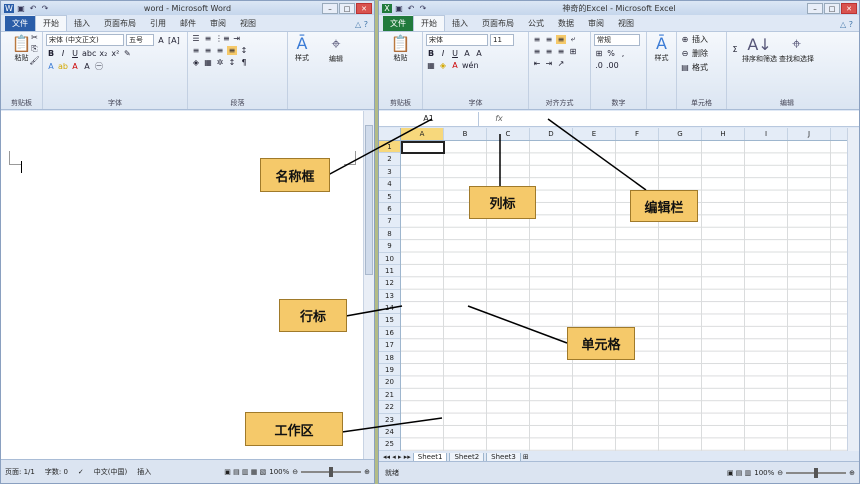  Describe the element at coordinates (549, 39) in the screenshot. I see `align-middle-icon: ≡` at that location.